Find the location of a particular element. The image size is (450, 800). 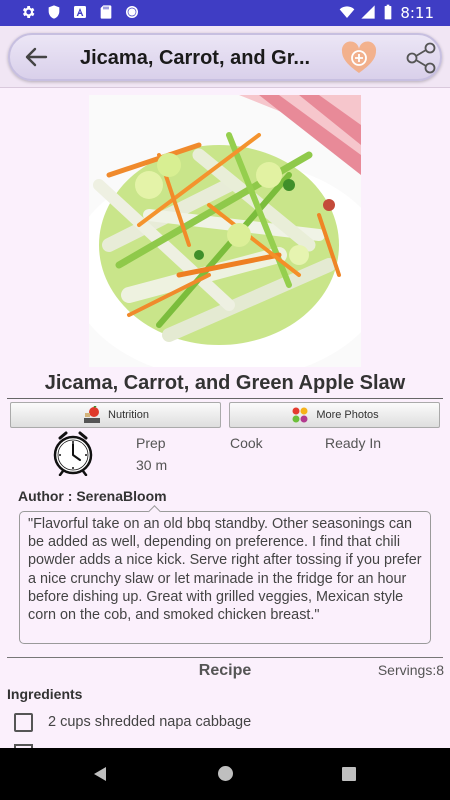

nutrition-button: Nutrition is located at coordinates (115, 415).